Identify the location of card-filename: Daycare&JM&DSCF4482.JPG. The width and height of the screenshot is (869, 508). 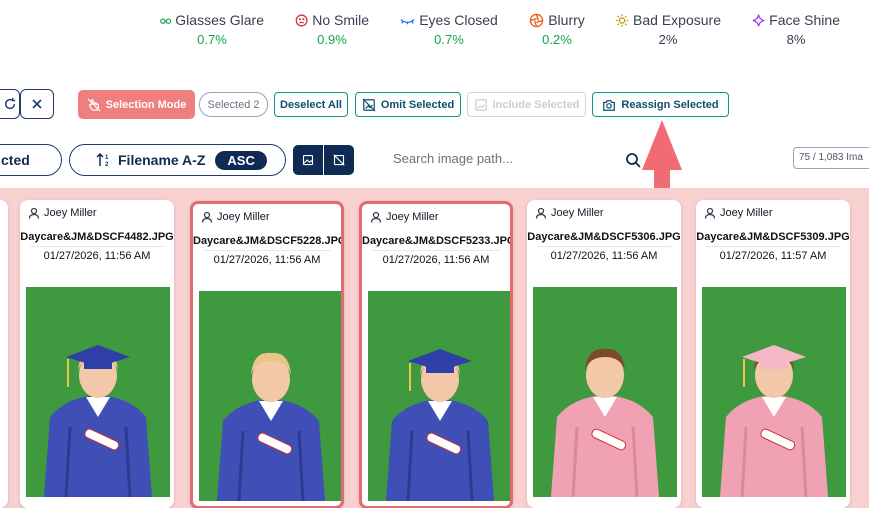
(97, 237).